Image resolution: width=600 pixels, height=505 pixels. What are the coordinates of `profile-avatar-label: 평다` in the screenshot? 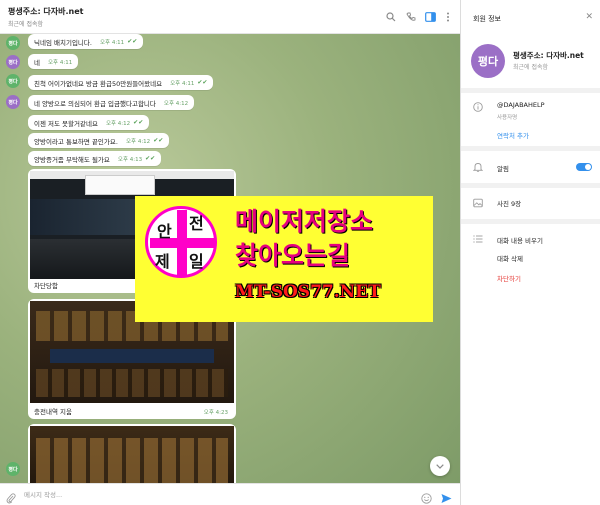 It's located at (488, 61).